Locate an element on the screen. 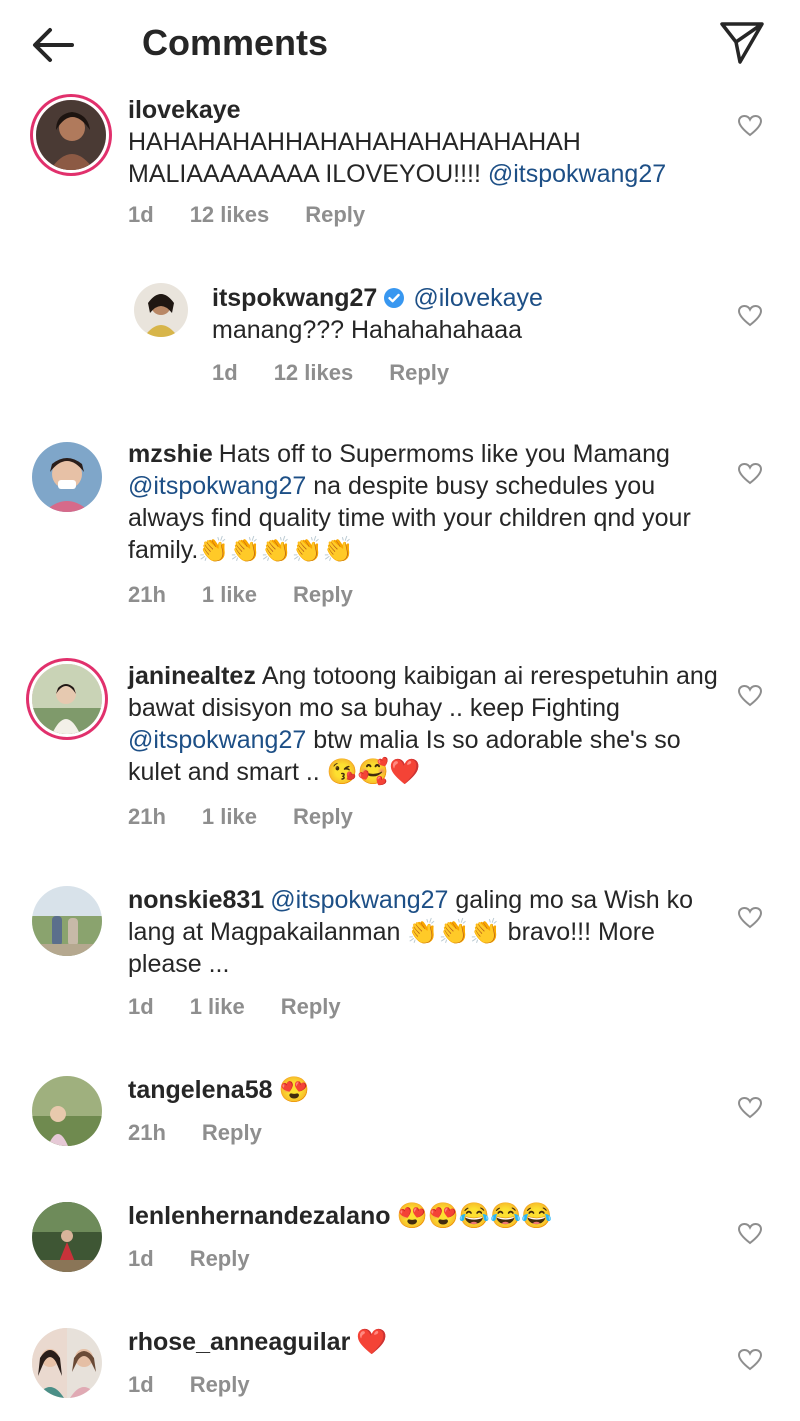 The image size is (800, 1421). comments-header: Comments is located at coordinates (400, 44).